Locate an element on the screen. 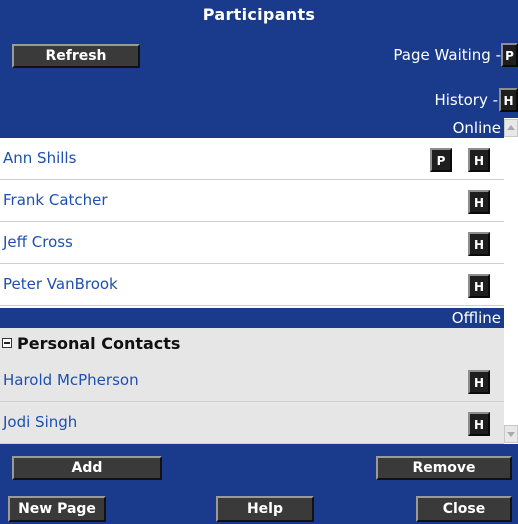 This screenshot has width=518, height=524. participant-name: Peter VanBrook is located at coordinates (60, 284).